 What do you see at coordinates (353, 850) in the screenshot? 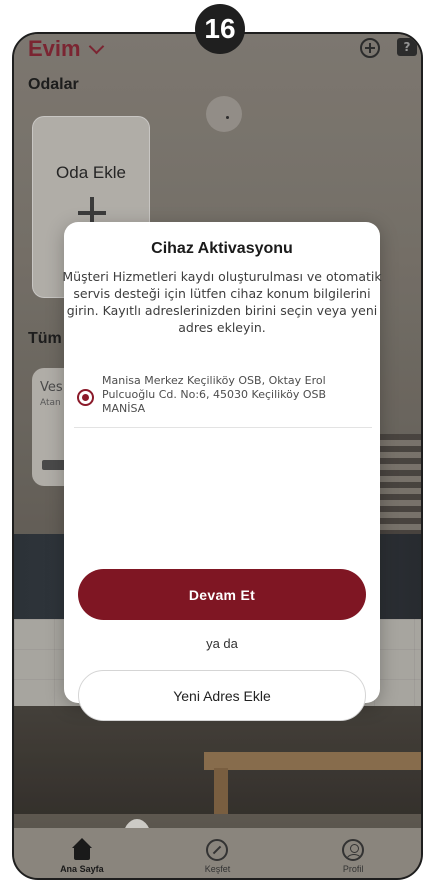
I see `profile-icon` at bounding box center [353, 850].